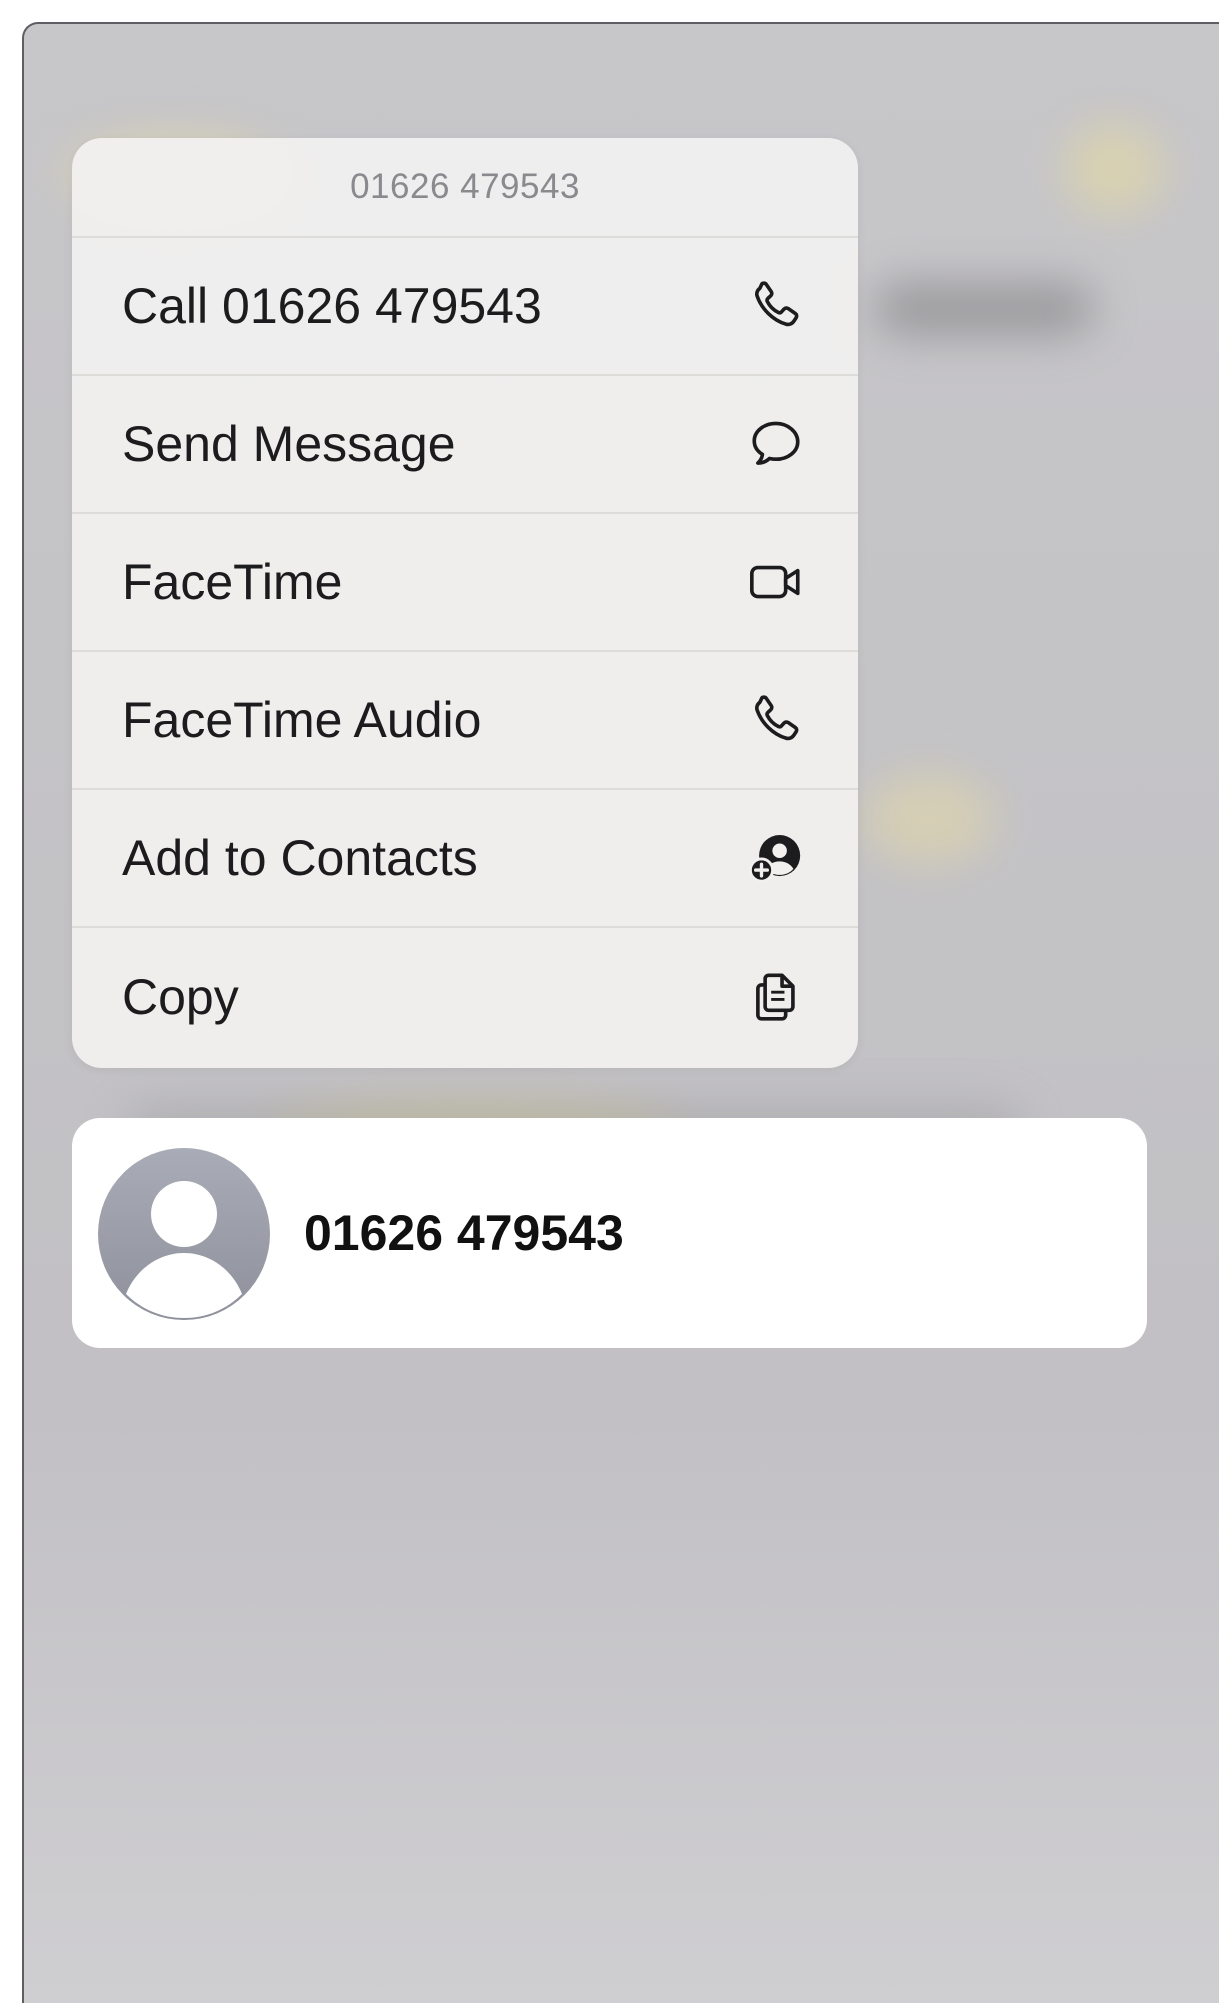 This screenshot has width=1219, height=2003. I want to click on menu-item-copy: Copy, so click(465, 997).